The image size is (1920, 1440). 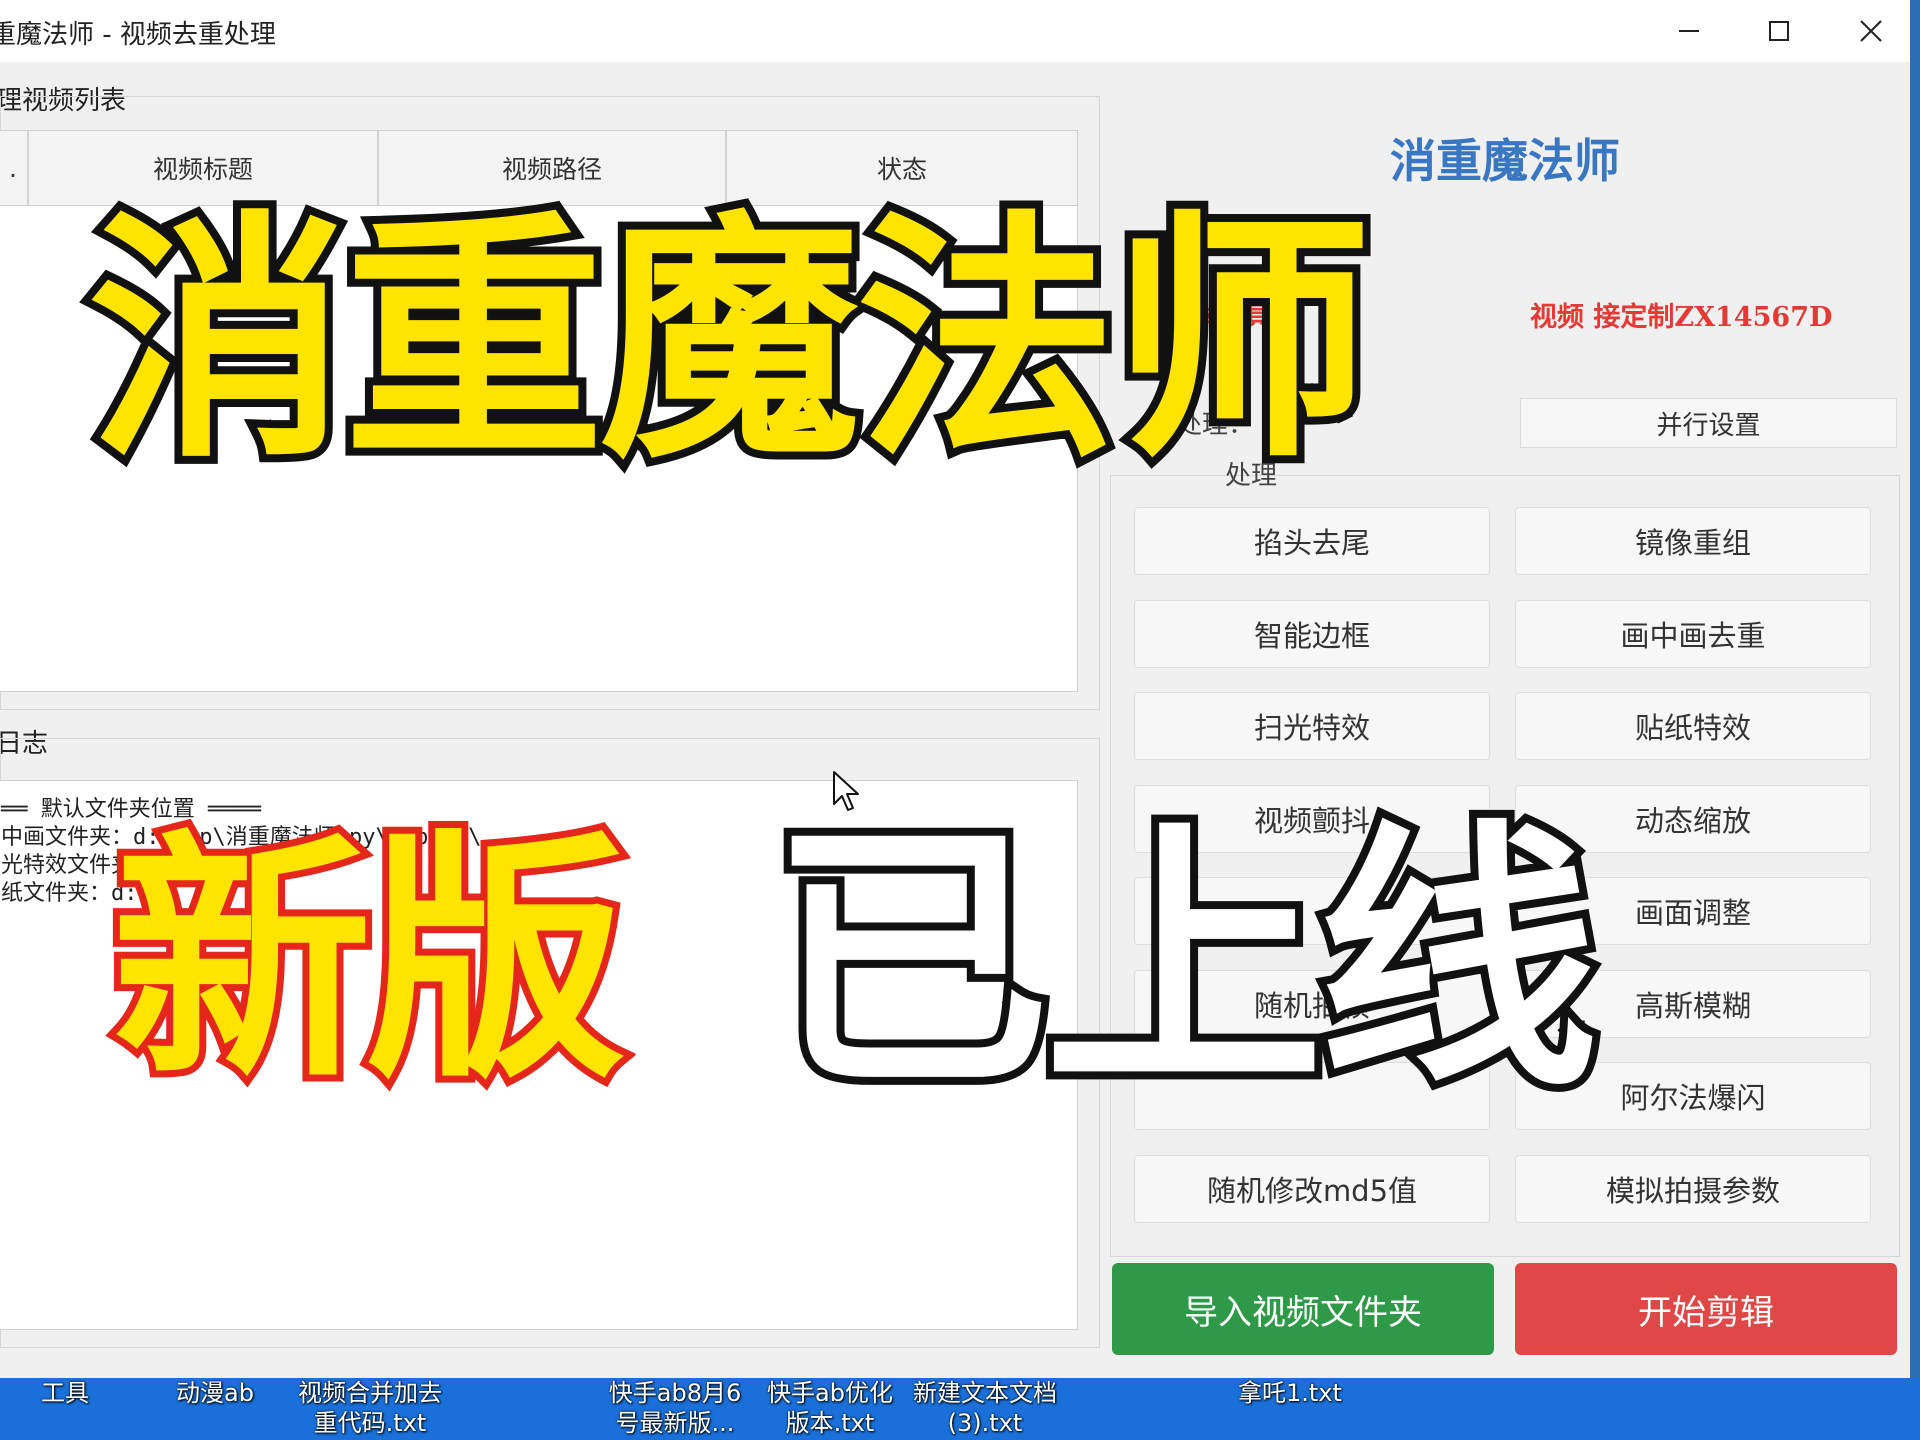 What do you see at coordinates (1706, 1309) in the screenshot?
I see `start-edit-button: 开始剪辑` at bounding box center [1706, 1309].